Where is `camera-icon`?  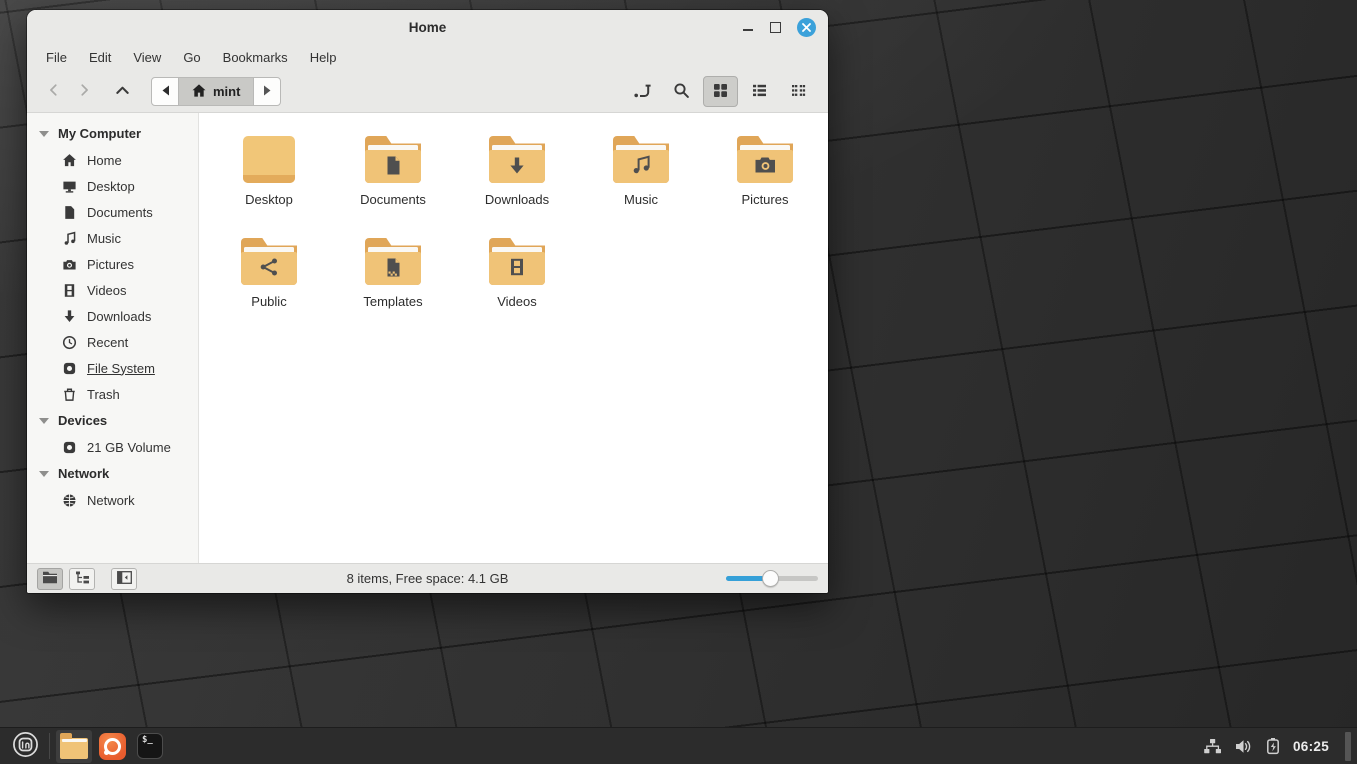
camera-icon is located at coordinates (69, 264).